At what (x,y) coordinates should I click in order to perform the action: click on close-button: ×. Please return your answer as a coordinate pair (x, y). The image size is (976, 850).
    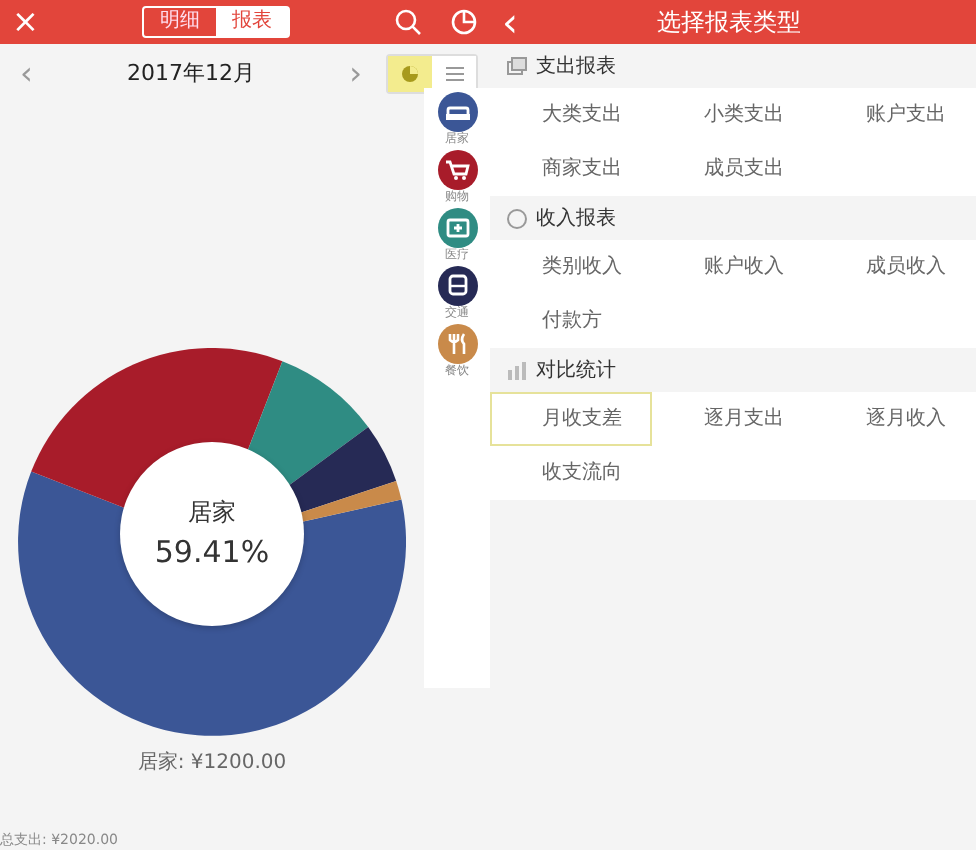
    Looking at the image, I should click on (25, 22).